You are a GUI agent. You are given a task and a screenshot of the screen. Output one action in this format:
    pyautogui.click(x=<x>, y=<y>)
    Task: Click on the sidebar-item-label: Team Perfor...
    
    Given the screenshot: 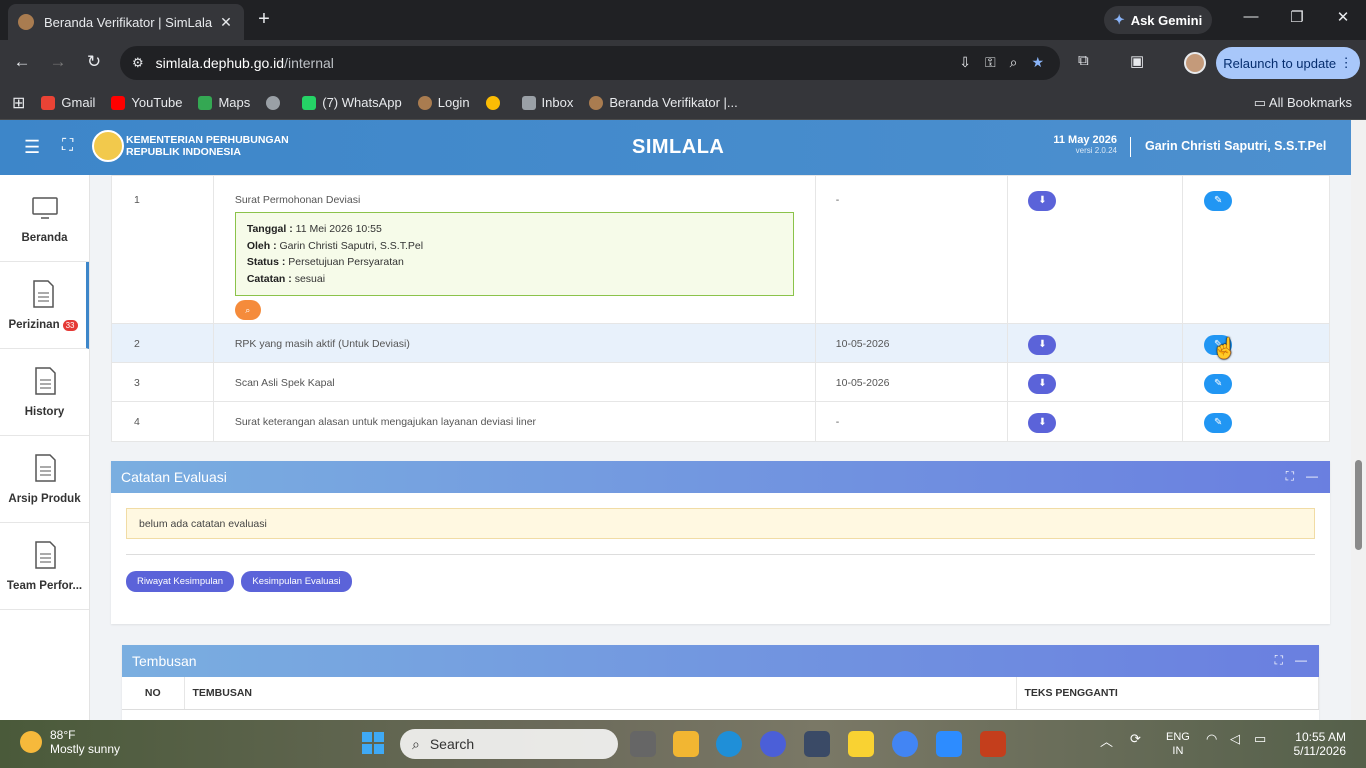 What is the action you would take?
    pyautogui.click(x=44, y=586)
    